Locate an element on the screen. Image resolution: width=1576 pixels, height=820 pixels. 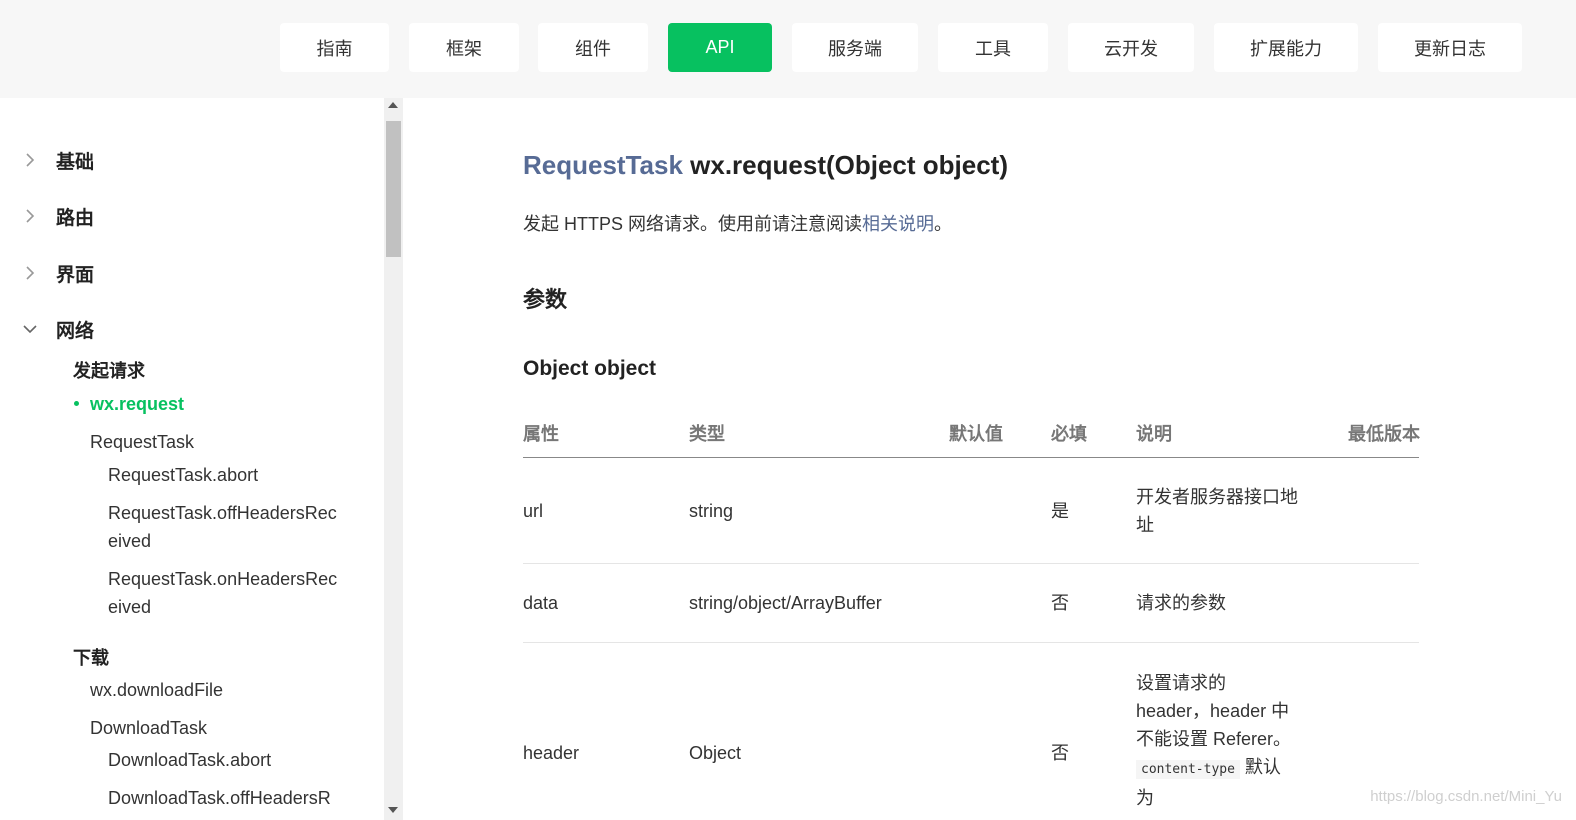
sidebar-group-routing: 路由 is located at coordinates (192, 216).